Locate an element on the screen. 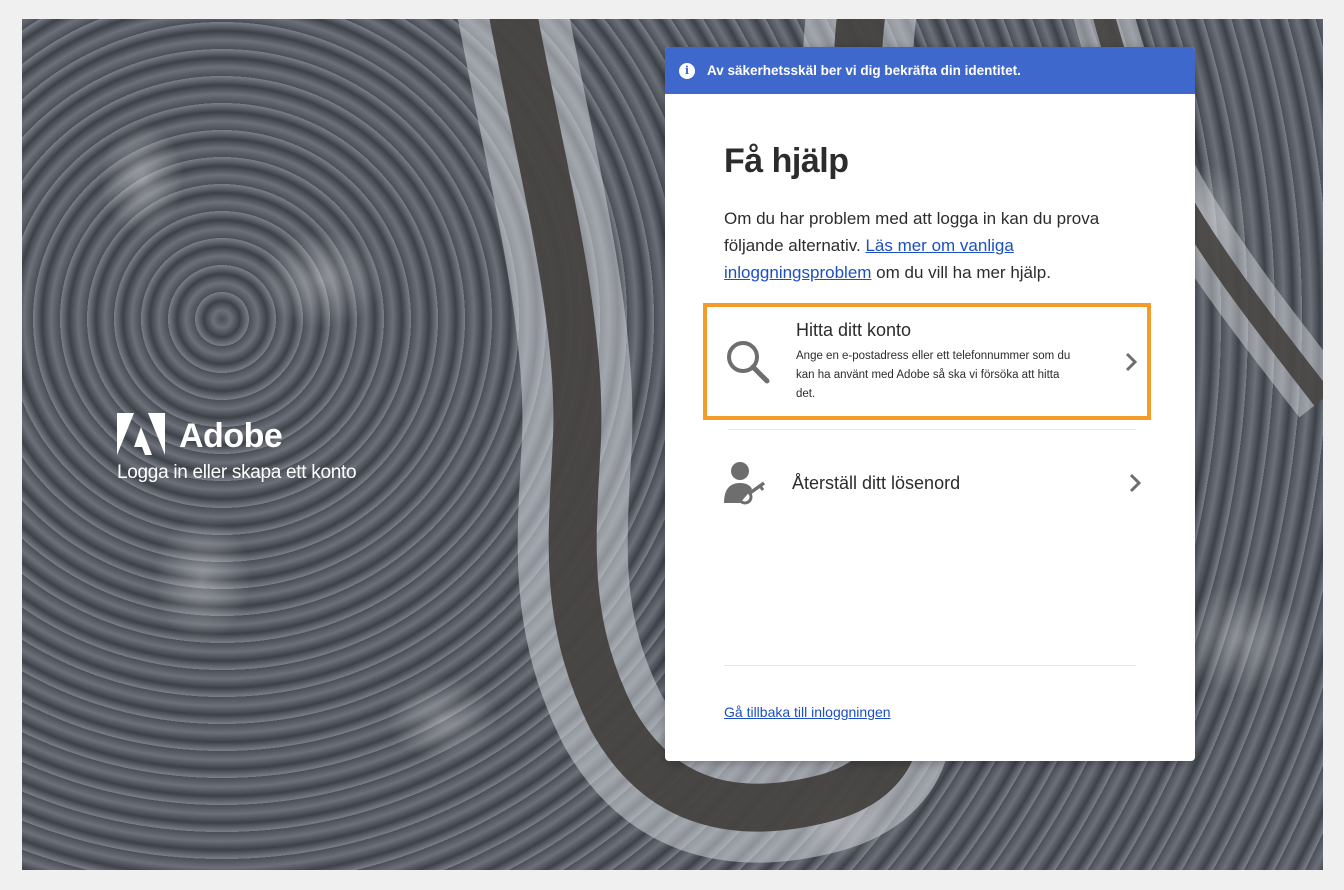 This screenshot has height=890, width=1344. adobe-logo-icon is located at coordinates (141, 436).